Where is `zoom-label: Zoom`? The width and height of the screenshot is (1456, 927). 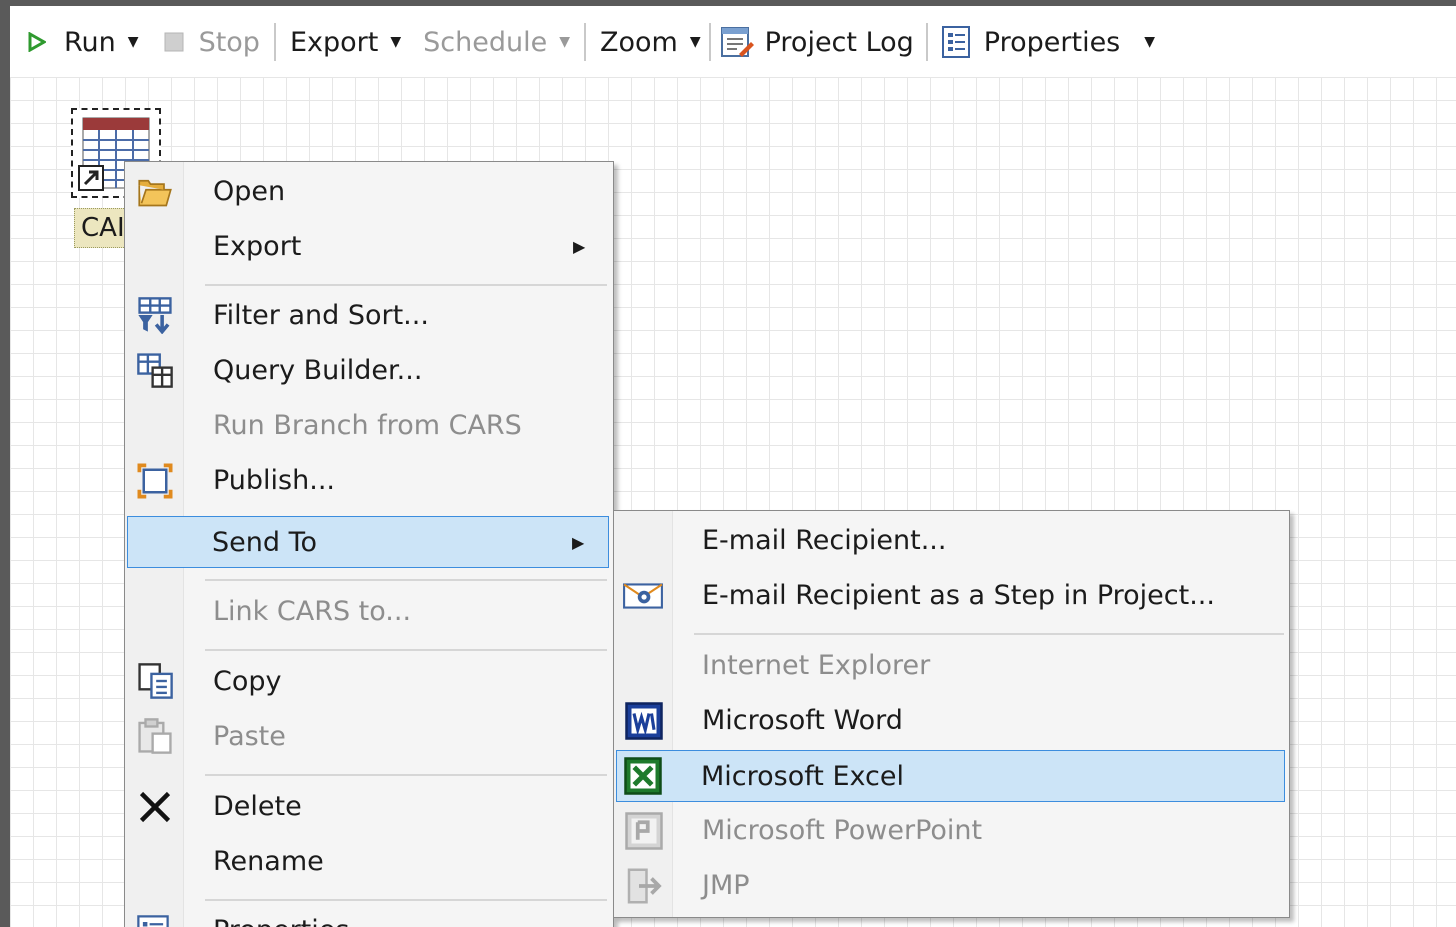 zoom-label: Zoom is located at coordinates (638, 42).